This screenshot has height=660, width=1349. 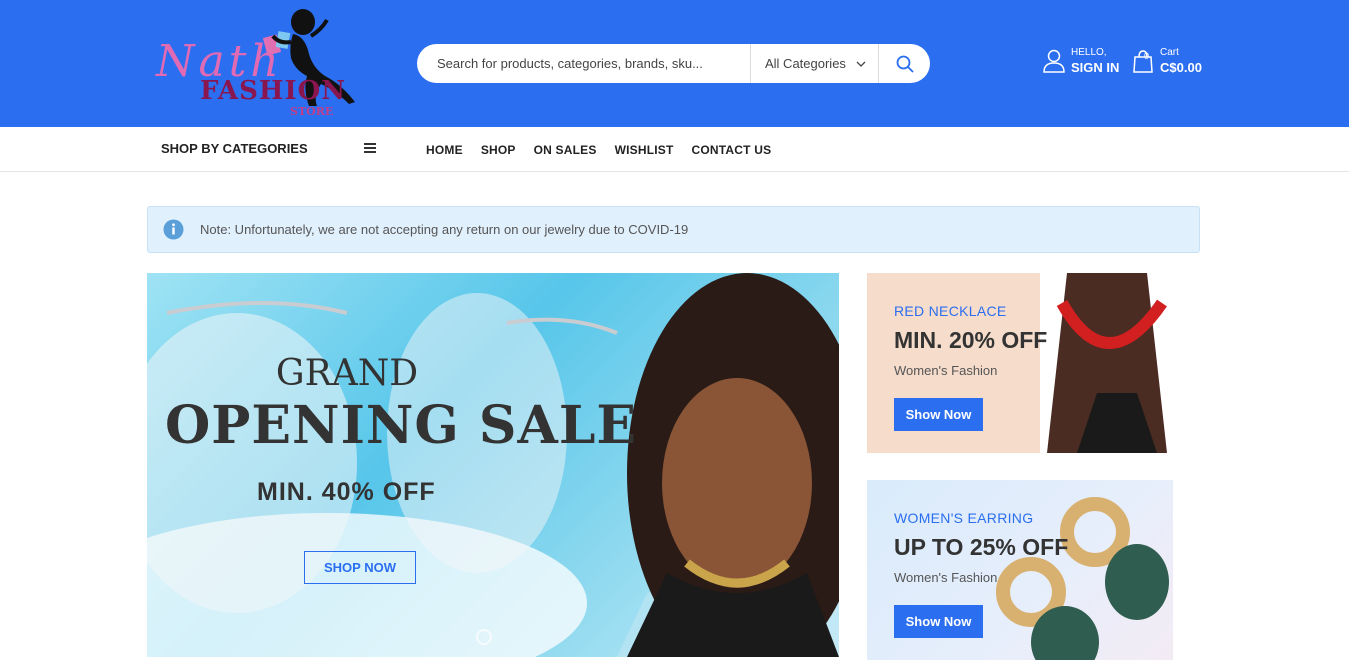 I want to click on nav-home: HOME, so click(x=444, y=150).